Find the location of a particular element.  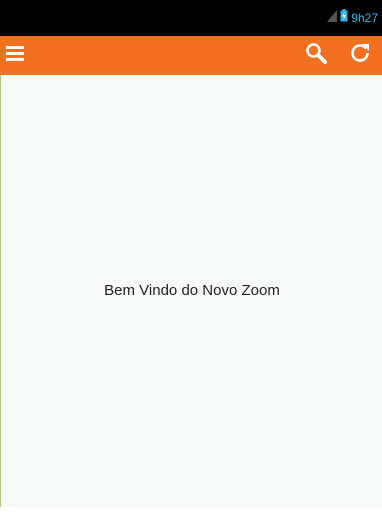

refresh-icon is located at coordinates (360, 55).